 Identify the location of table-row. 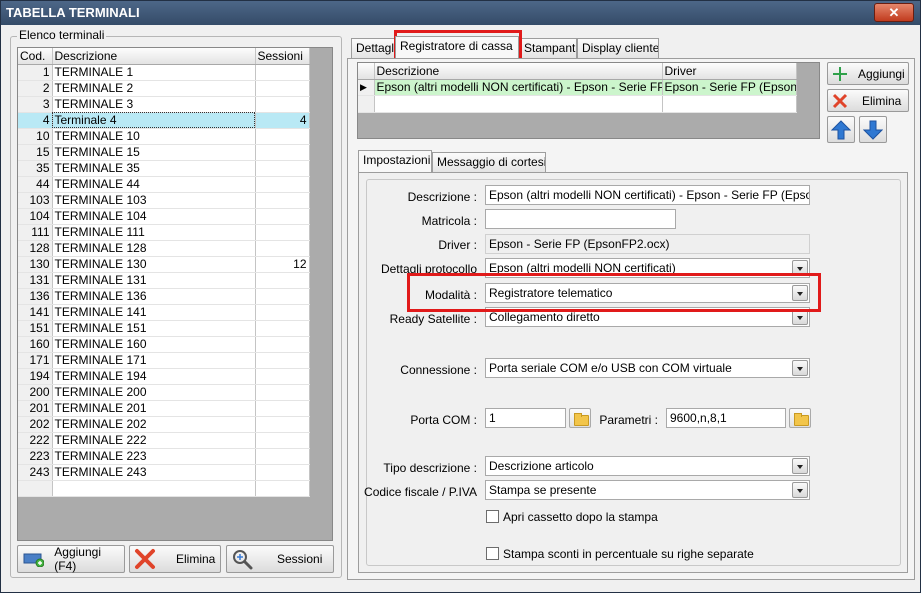
(164, 488).